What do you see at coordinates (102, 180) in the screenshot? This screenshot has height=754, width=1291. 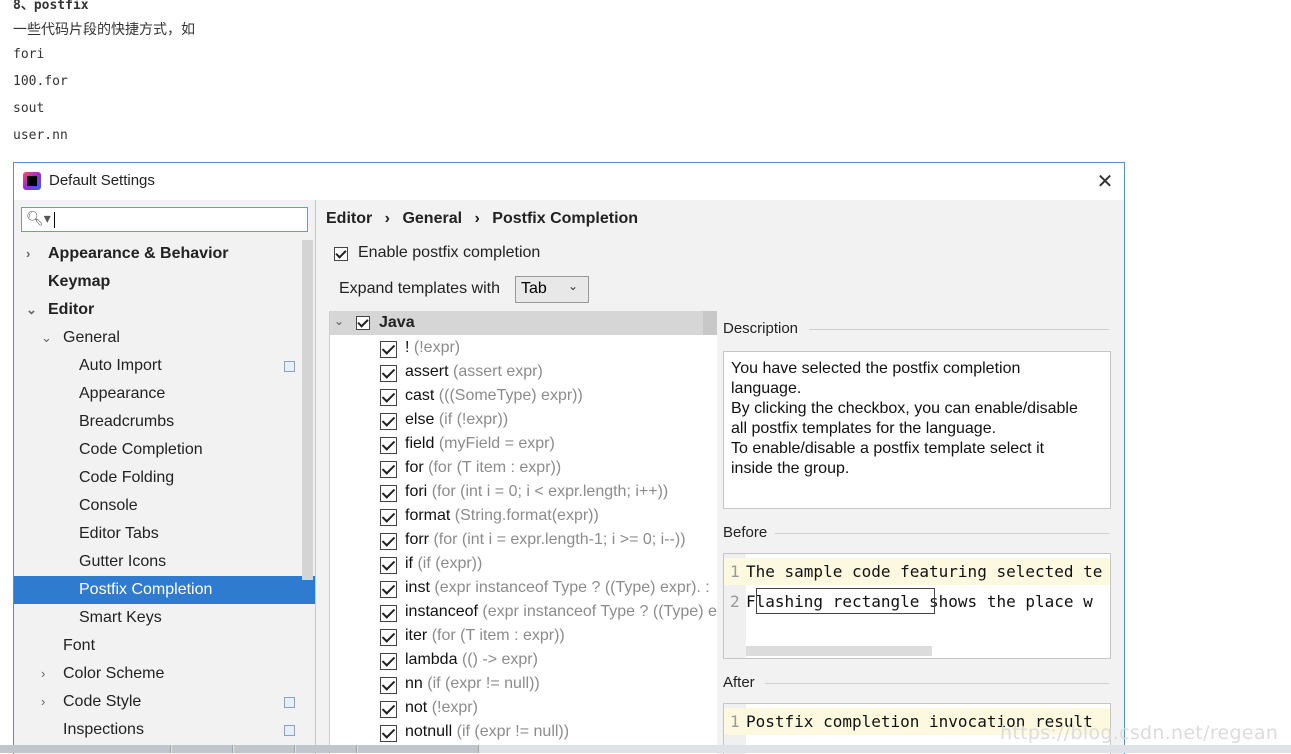 I see `window-title: Default Settings` at bounding box center [102, 180].